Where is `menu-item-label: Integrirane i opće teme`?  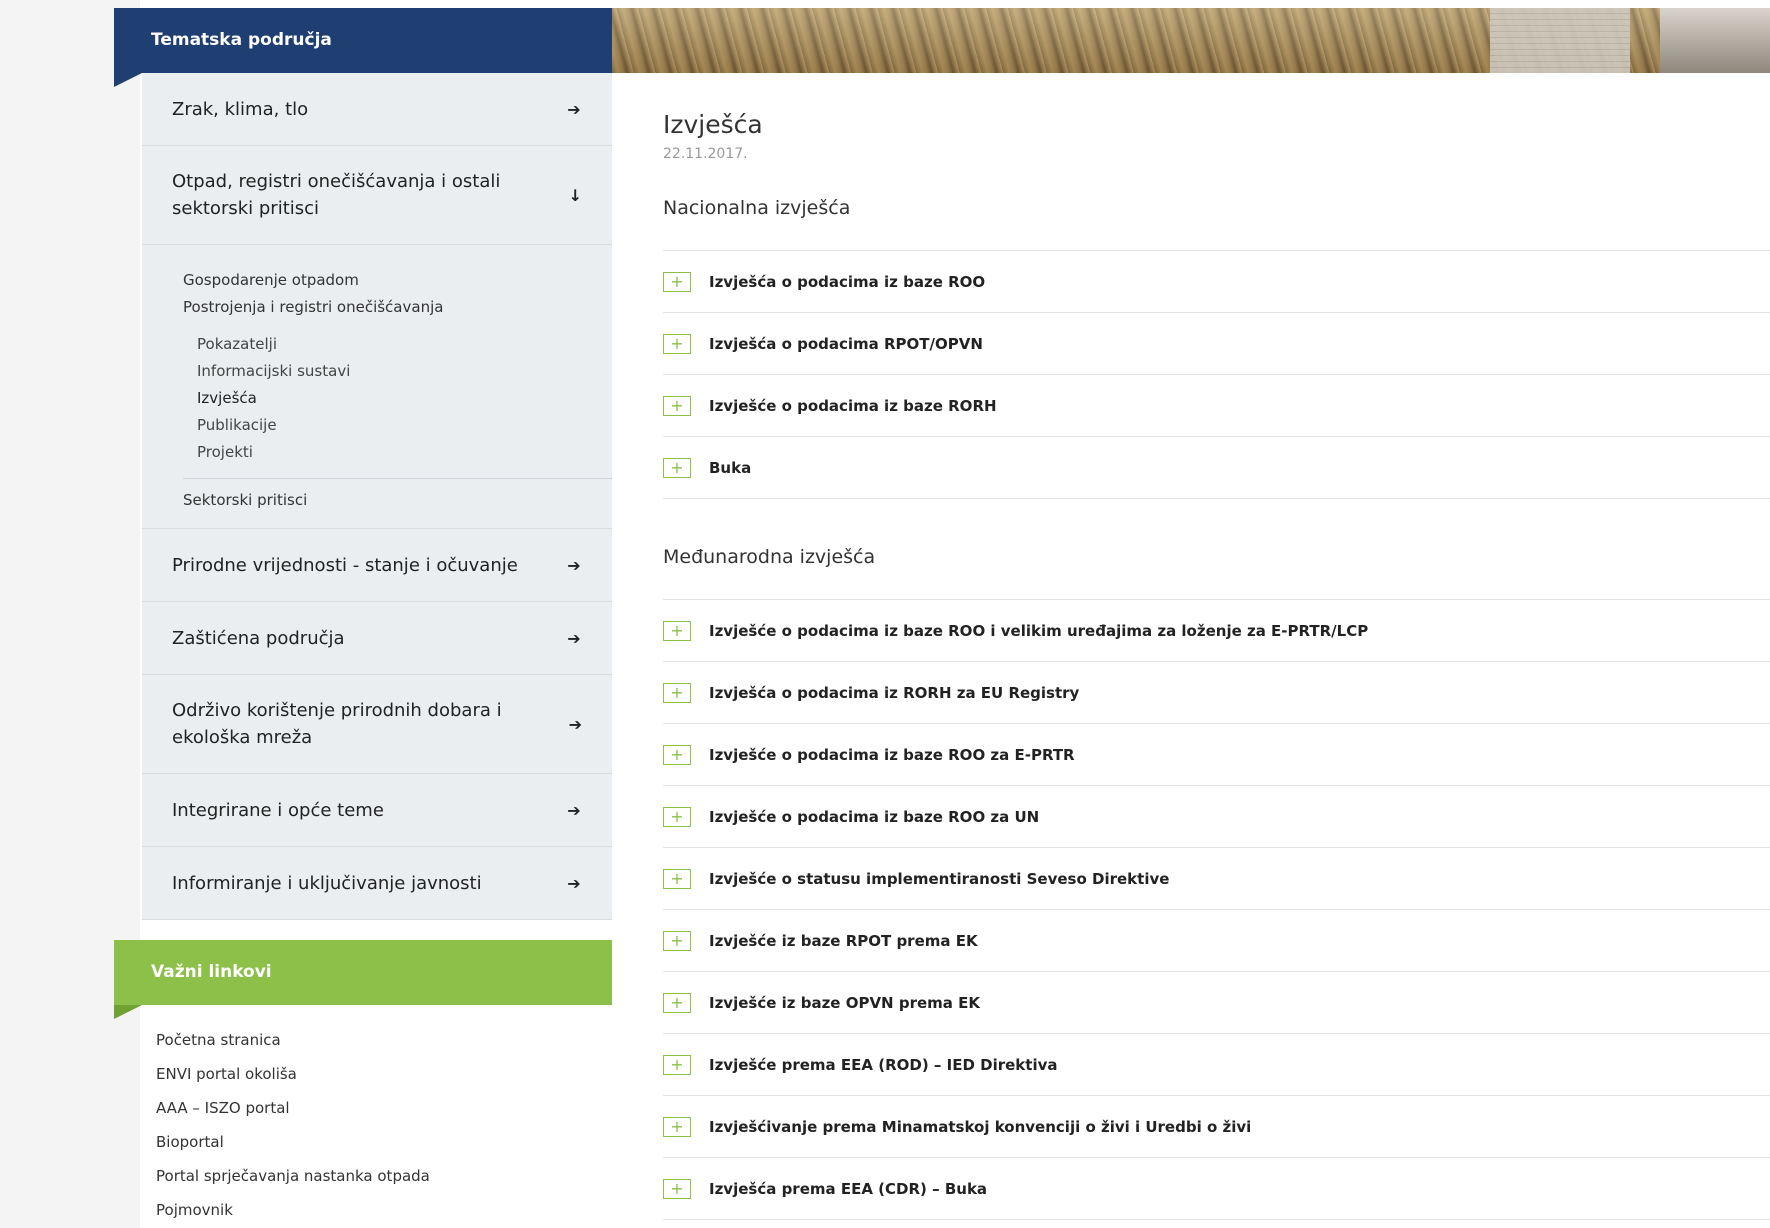 menu-item-label: Integrirane i opće teme is located at coordinates (278, 810).